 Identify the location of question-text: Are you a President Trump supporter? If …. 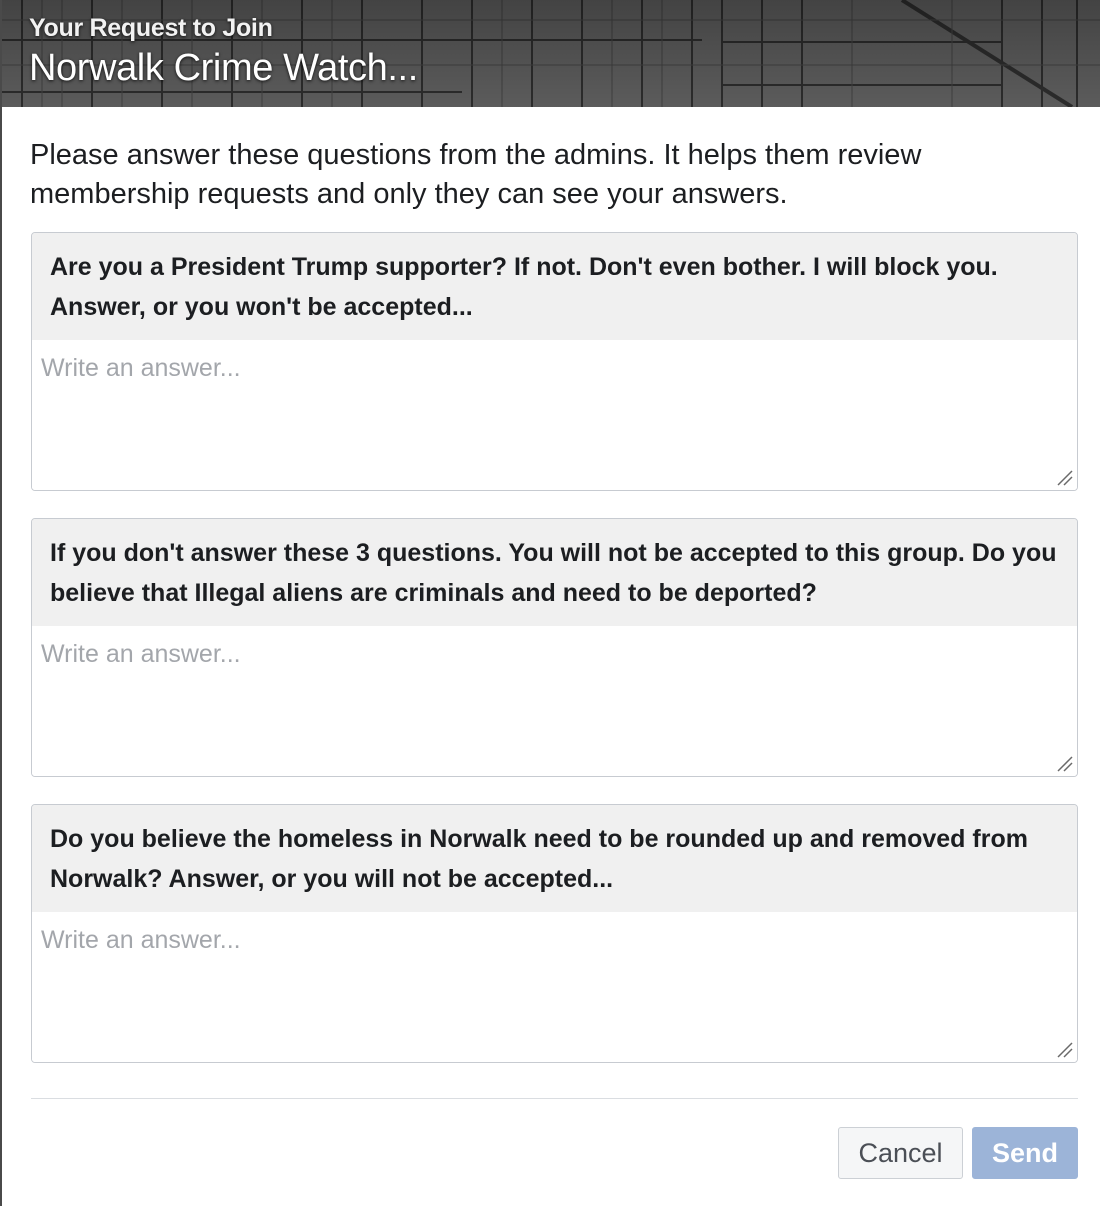
(554, 286).